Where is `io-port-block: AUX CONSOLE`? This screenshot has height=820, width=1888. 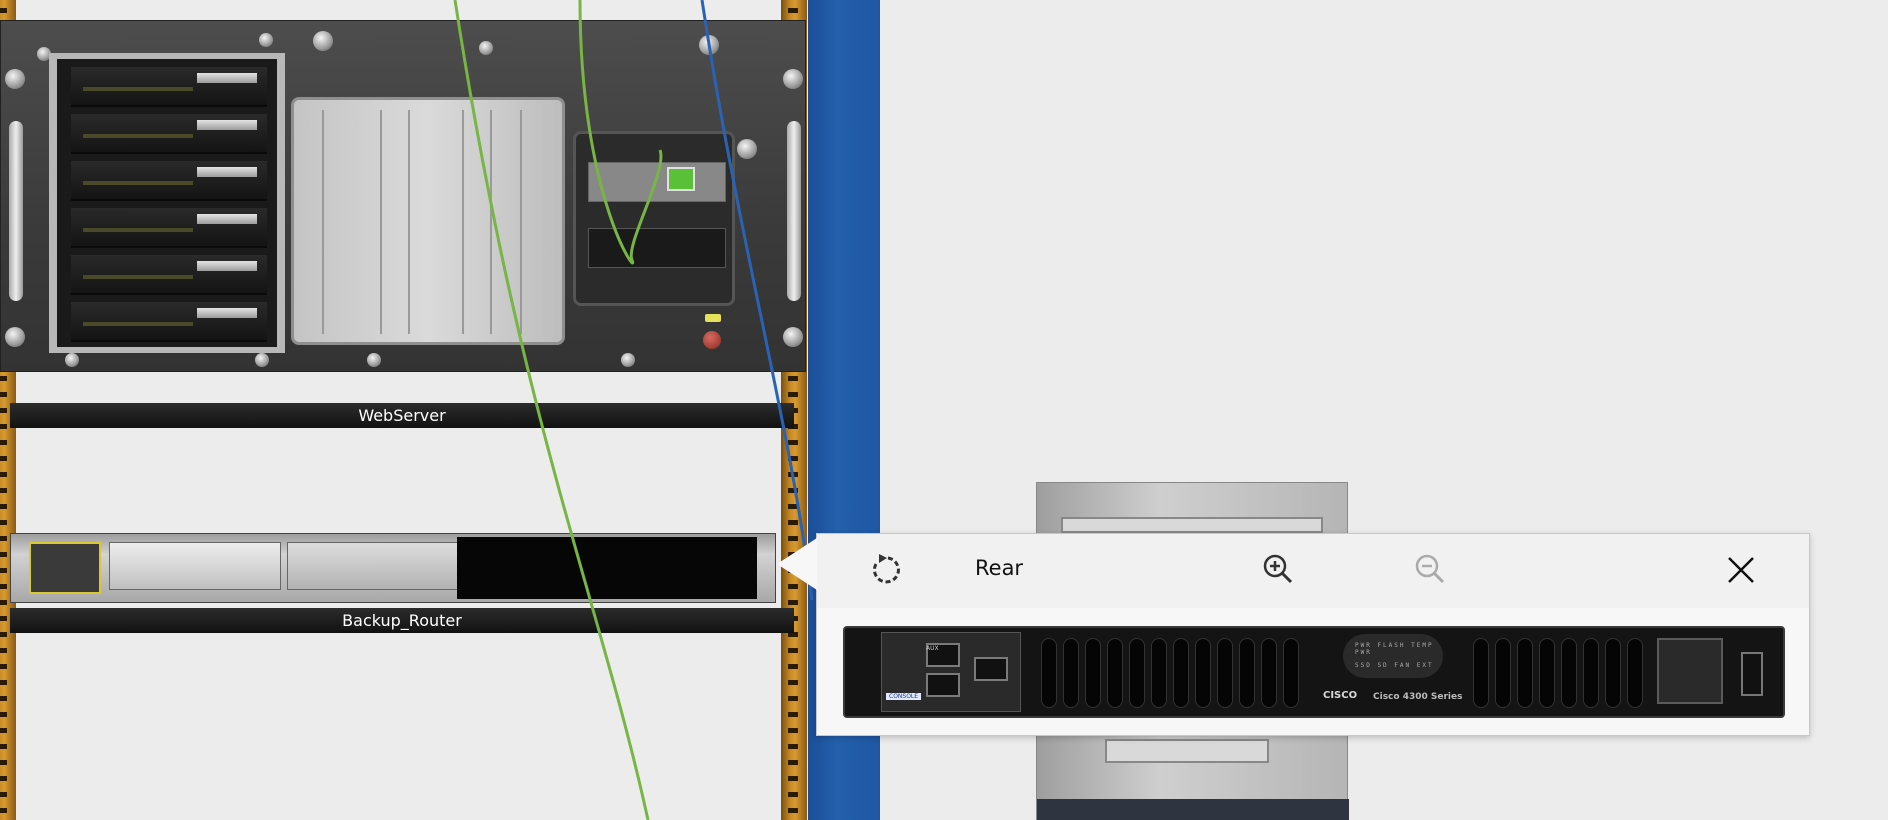
io-port-block: AUX CONSOLE is located at coordinates (951, 672).